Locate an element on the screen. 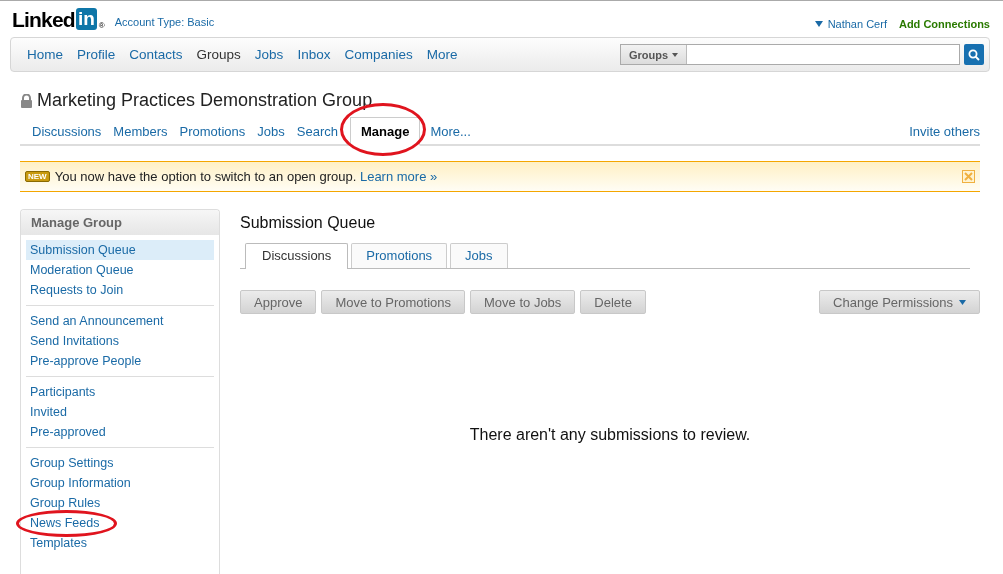  sidebar-item: Send Invitations is located at coordinates (120, 341).